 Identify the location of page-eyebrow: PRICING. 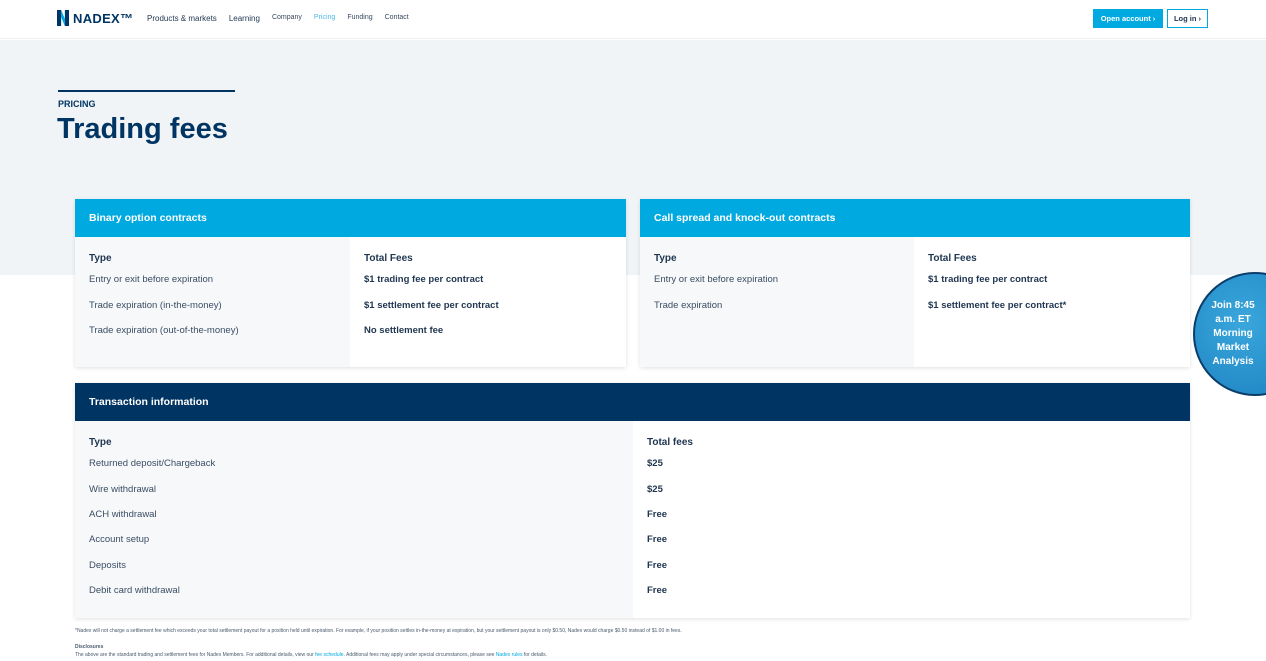
(77, 104).